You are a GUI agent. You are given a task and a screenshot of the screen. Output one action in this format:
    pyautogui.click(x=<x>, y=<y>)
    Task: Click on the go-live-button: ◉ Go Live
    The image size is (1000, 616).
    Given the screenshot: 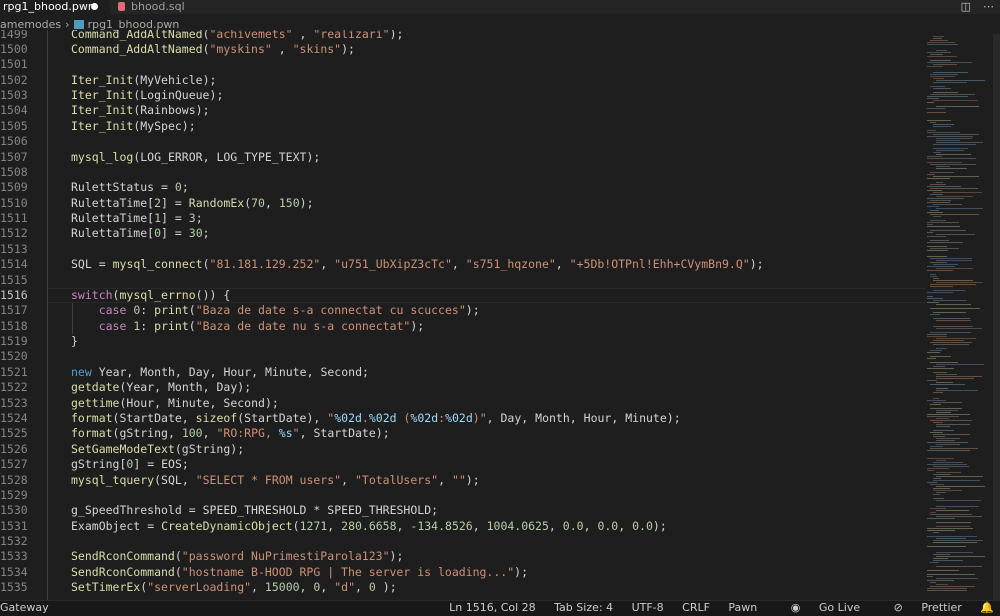 What is the action you would take?
    pyautogui.click(x=818, y=607)
    